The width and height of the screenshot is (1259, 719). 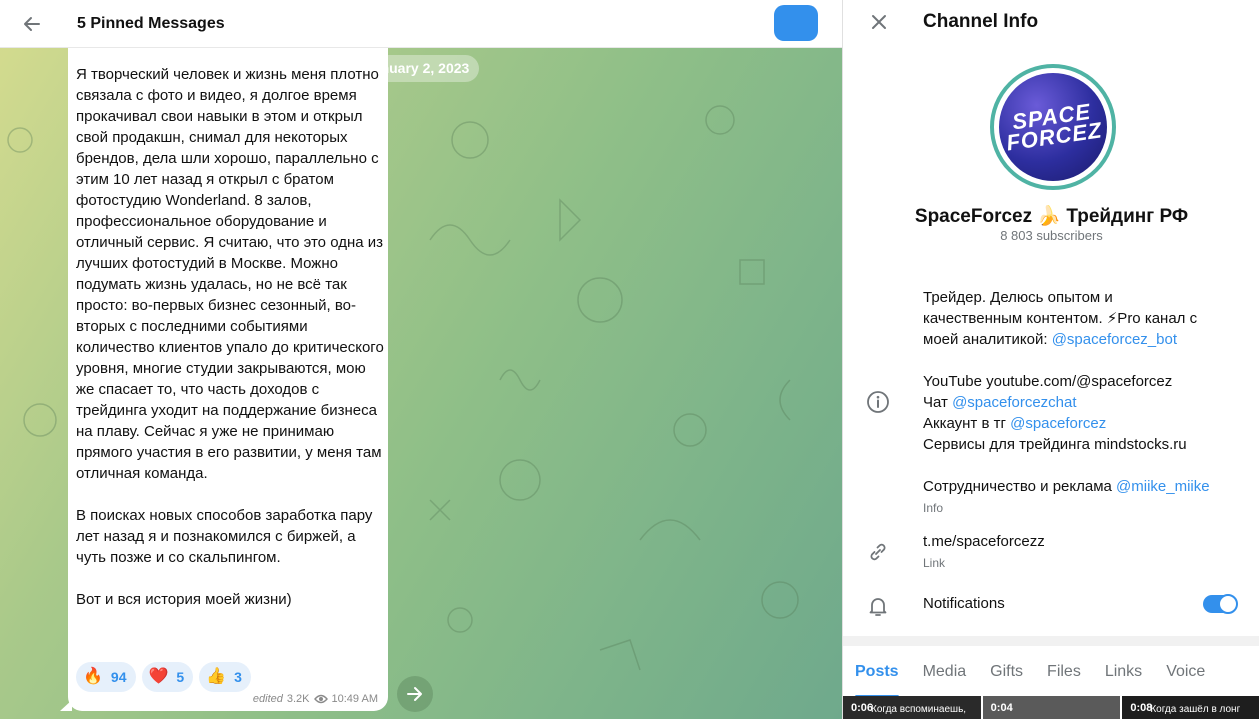 I want to click on youtube-line: YouTube youtube.com/@spaceforcez, so click(x=1048, y=381).